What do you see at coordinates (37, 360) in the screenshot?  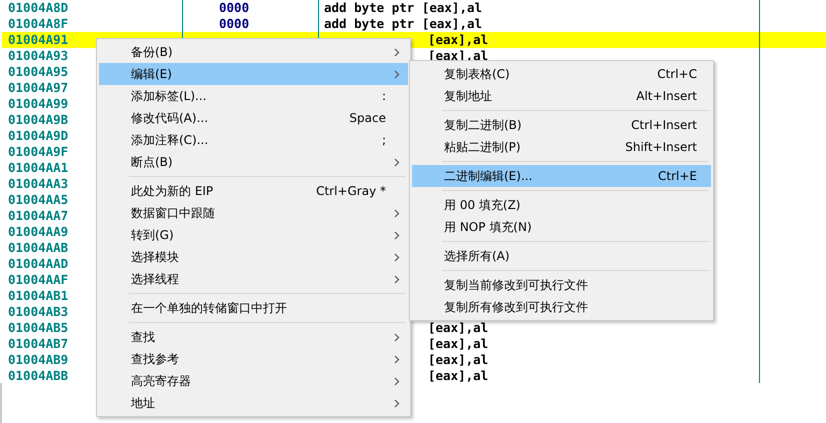 I see `address-cell-text: 01004AB9` at bounding box center [37, 360].